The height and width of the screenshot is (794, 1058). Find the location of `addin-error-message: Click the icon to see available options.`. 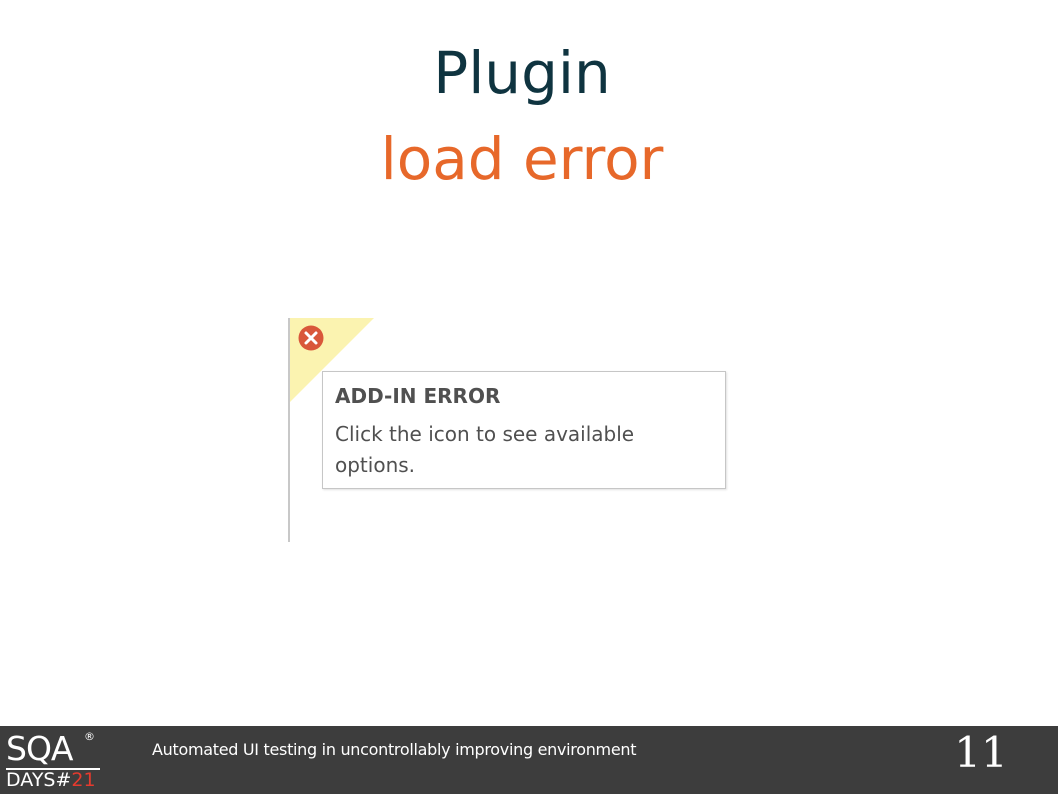

addin-error-message: Click the icon to see available options. is located at coordinates (485, 449).